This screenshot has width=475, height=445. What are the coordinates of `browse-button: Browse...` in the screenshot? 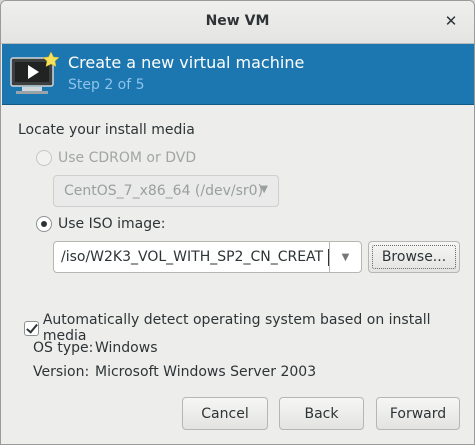 It's located at (414, 257).